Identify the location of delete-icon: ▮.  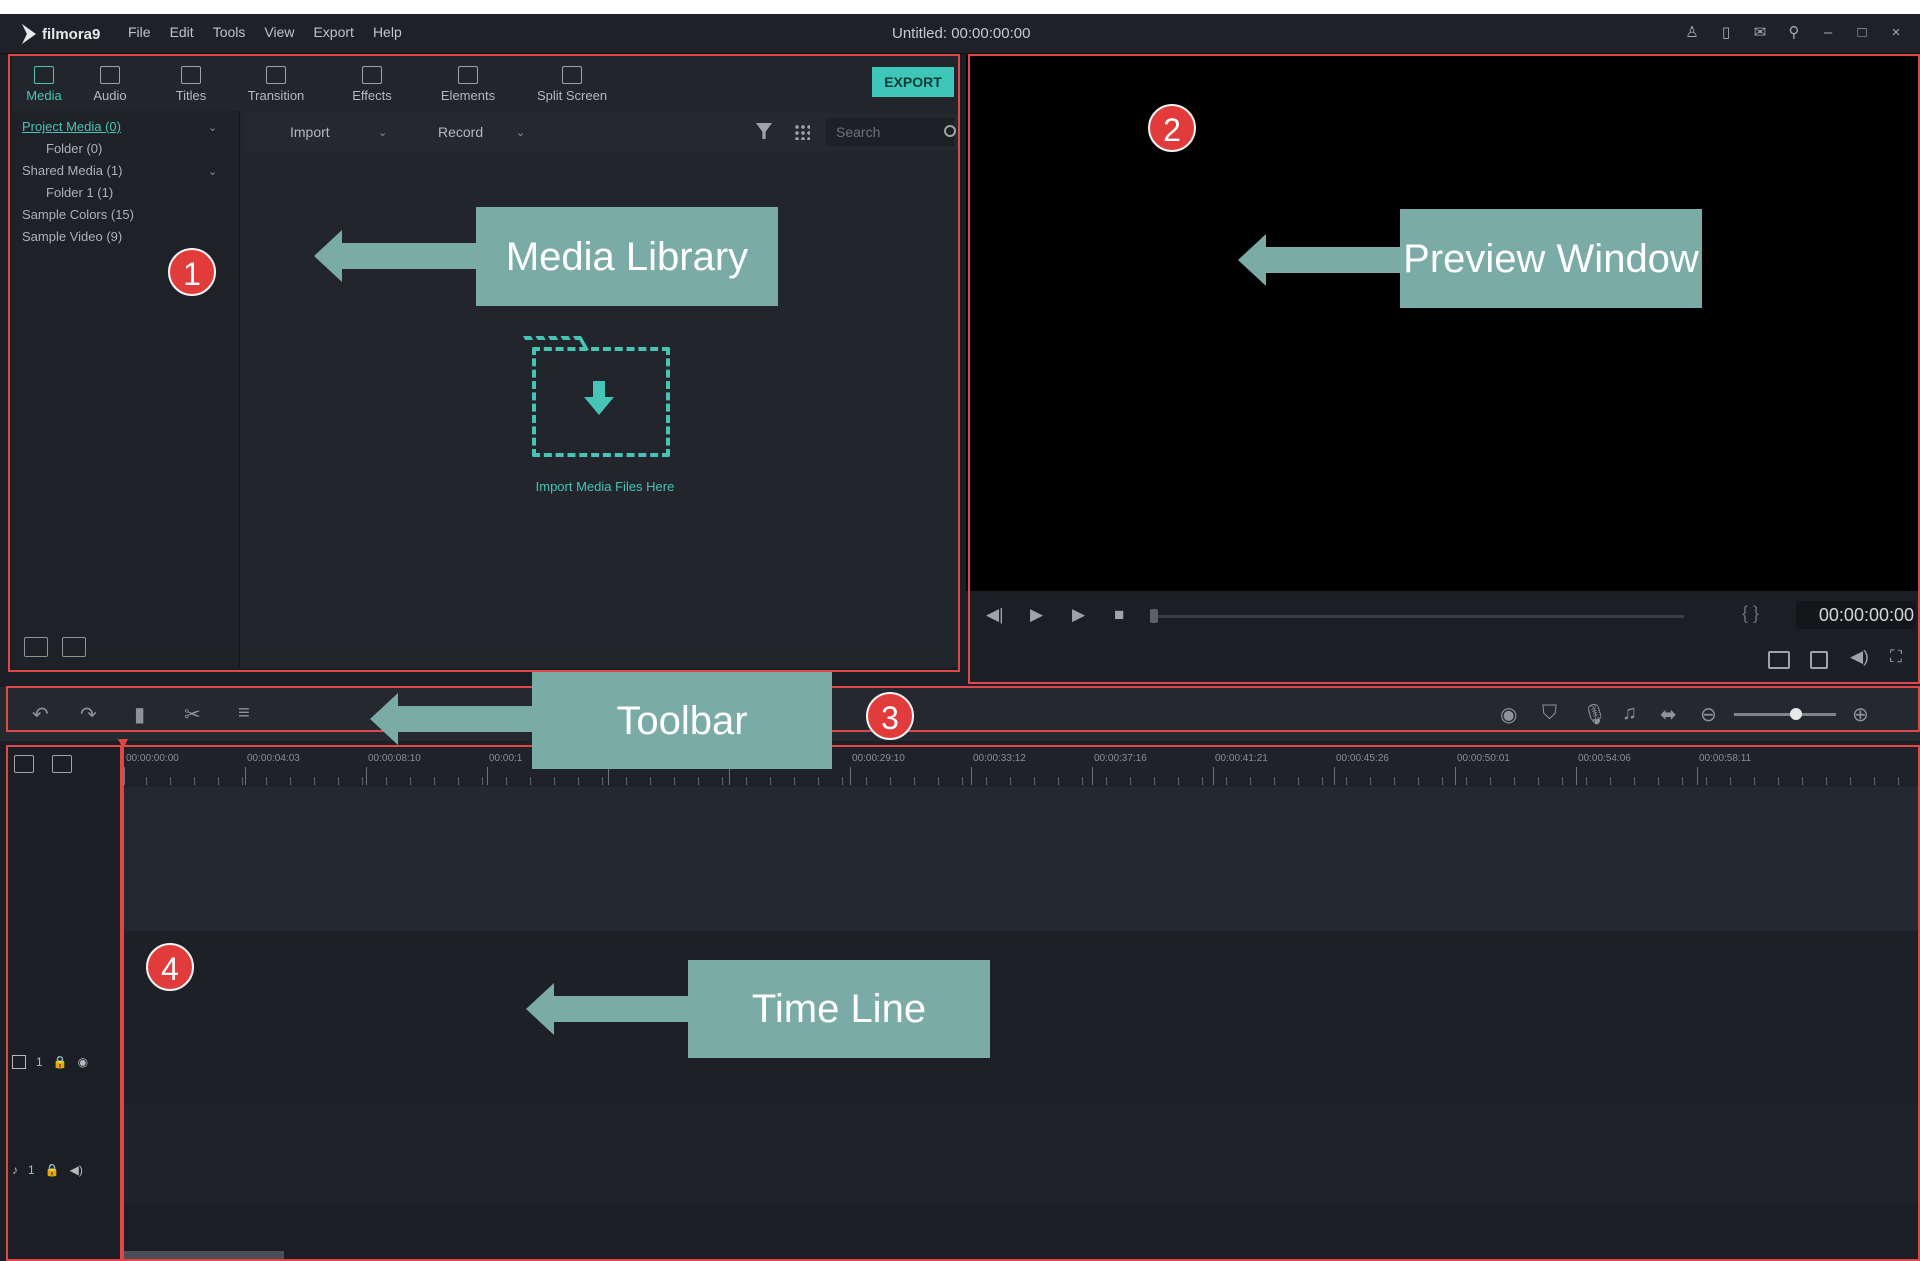
(139, 714).